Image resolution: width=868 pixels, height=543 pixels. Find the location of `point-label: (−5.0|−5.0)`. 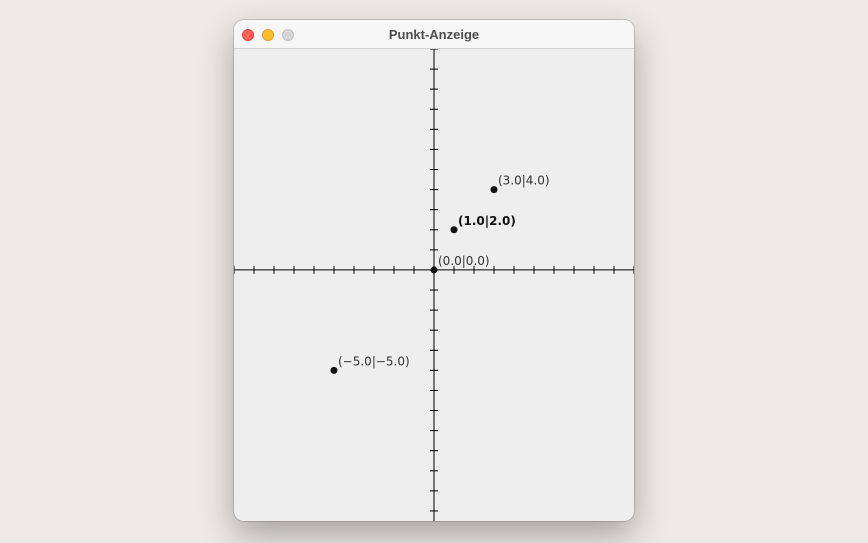

point-label: (−5.0|−5.0) is located at coordinates (374, 361).